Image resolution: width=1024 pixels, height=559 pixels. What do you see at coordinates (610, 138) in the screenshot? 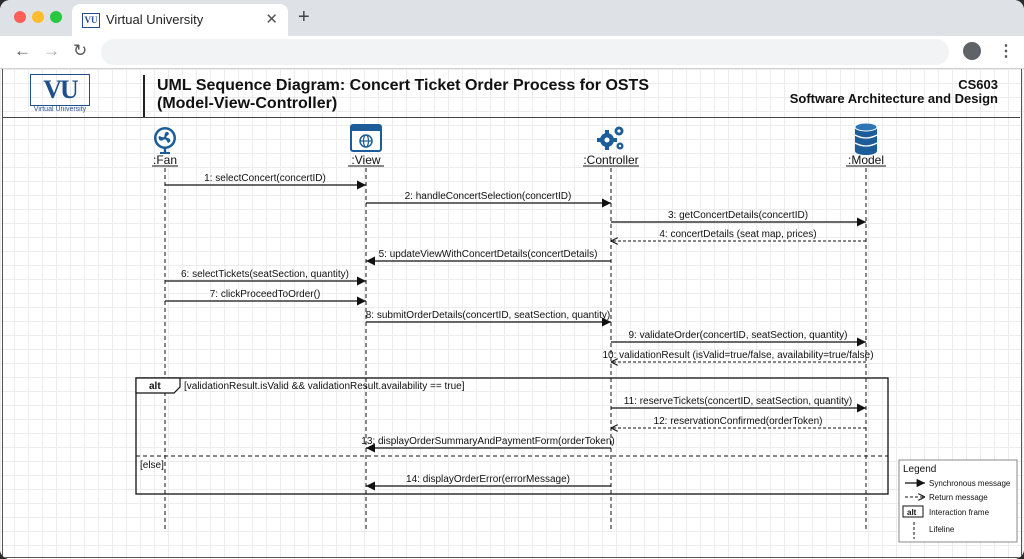
I see `gears-icon` at bounding box center [610, 138].